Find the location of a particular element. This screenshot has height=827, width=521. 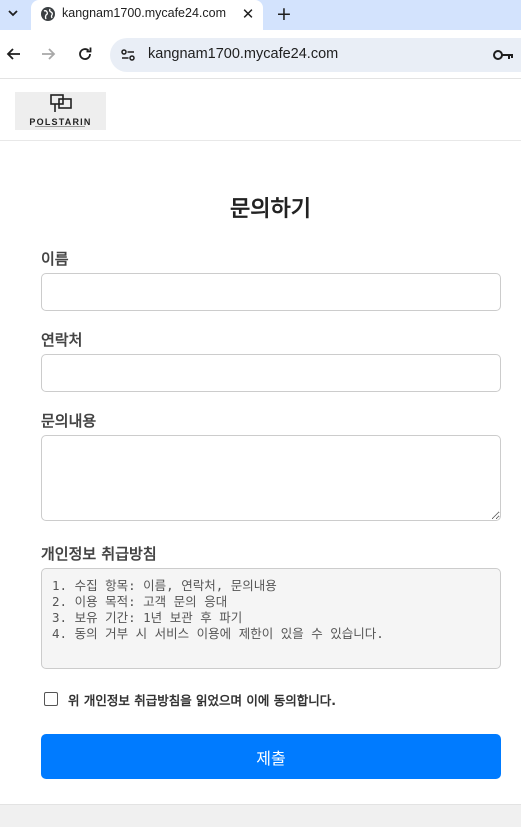

policy-line: 3. 보유 기간: 1년 보관 후 파기 is located at coordinates (147, 617).